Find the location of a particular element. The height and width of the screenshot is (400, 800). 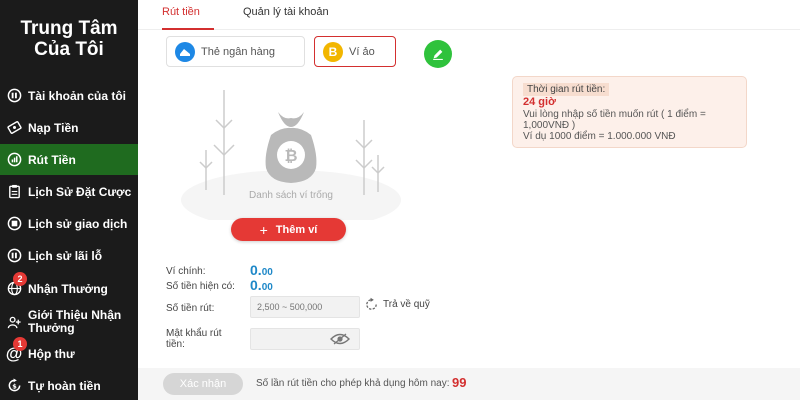

add-wallet-label: Thêm ví is located at coordinates (296, 229).